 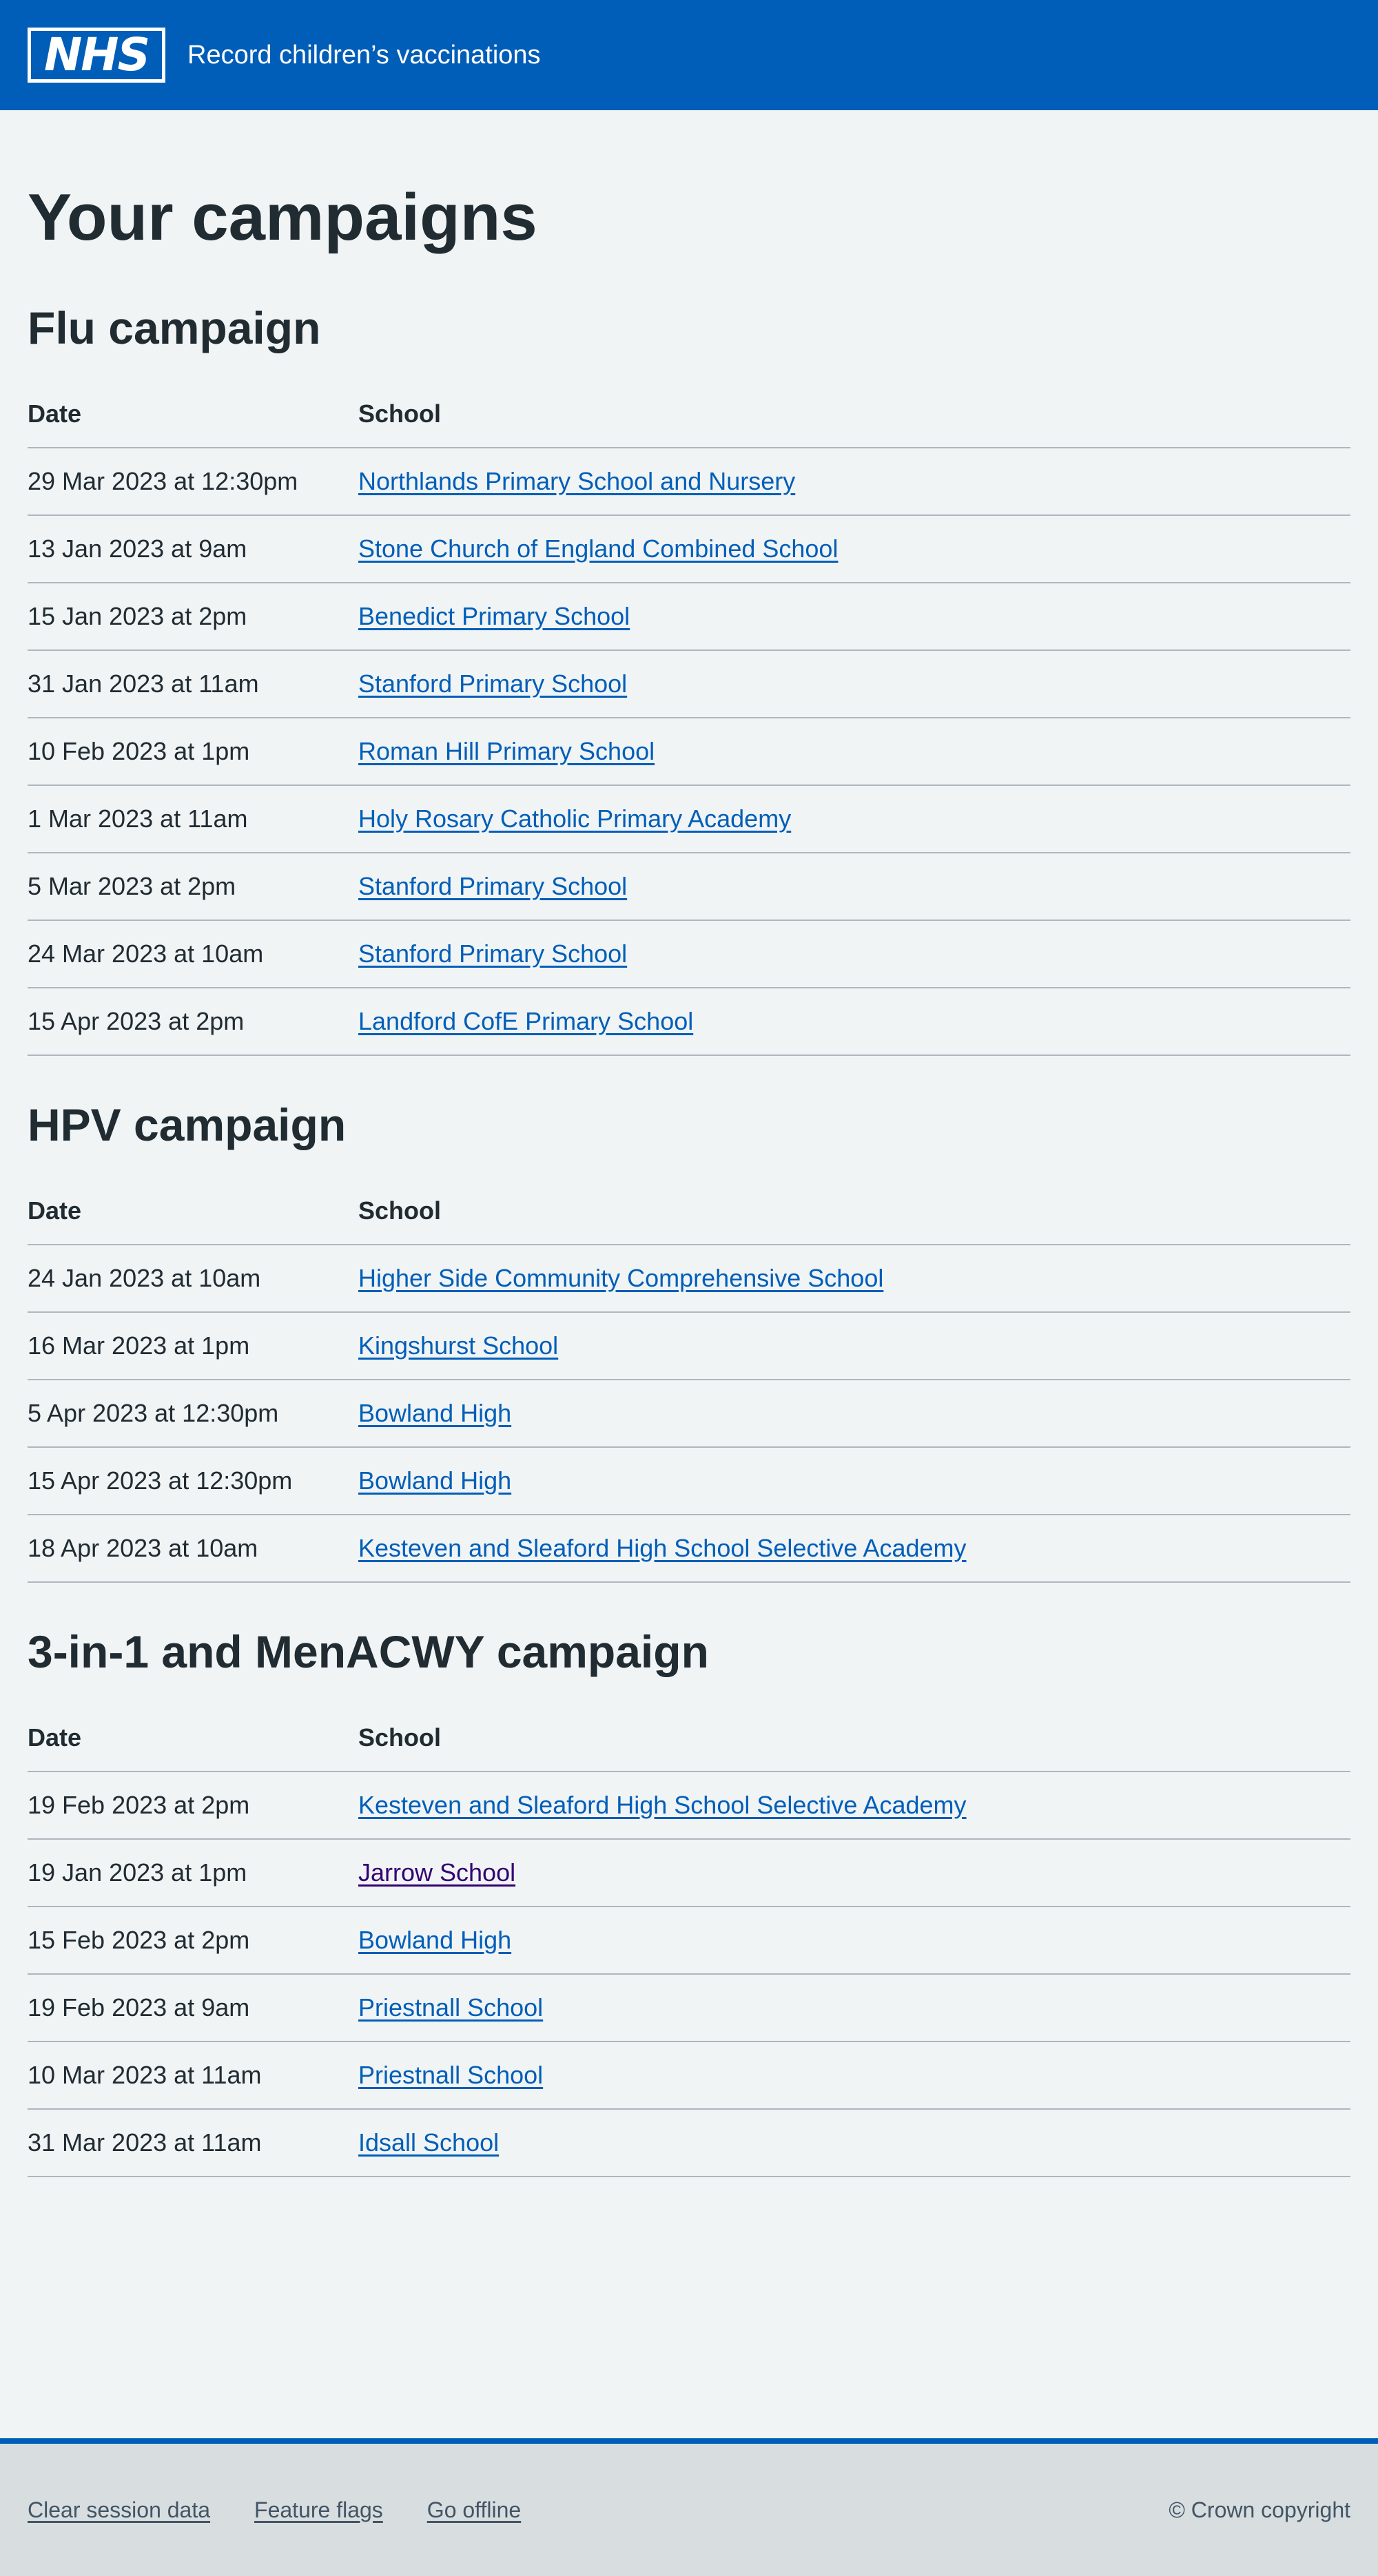 I want to click on session-date: 16 Mar 2023 at 1pm, so click(x=193, y=1346).